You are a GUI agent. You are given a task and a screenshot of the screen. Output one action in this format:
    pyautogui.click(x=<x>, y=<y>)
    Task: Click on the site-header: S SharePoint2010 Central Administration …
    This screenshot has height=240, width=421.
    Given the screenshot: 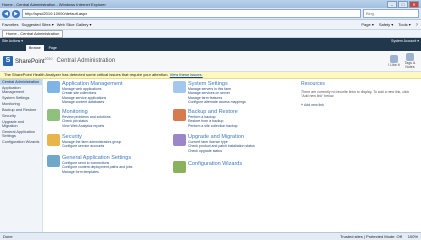 What is the action you would take?
    pyautogui.click(x=210, y=61)
    